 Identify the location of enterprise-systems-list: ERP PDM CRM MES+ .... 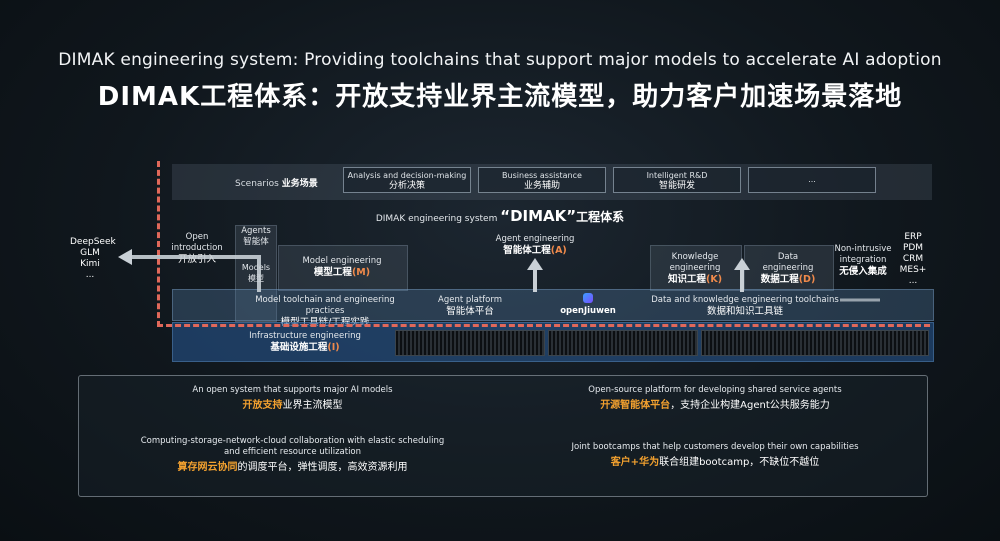
(913, 259).